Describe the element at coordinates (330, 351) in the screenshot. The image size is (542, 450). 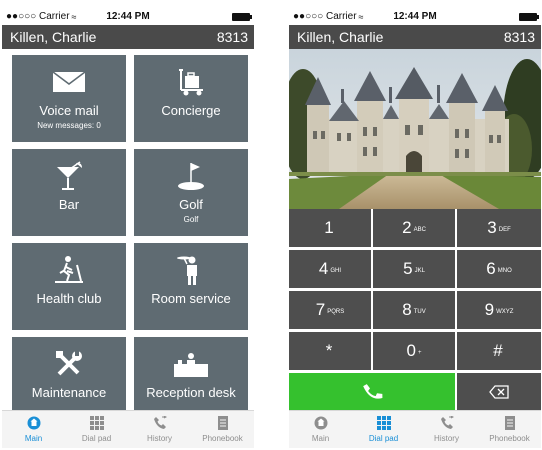
I see `key-star: *` at that location.